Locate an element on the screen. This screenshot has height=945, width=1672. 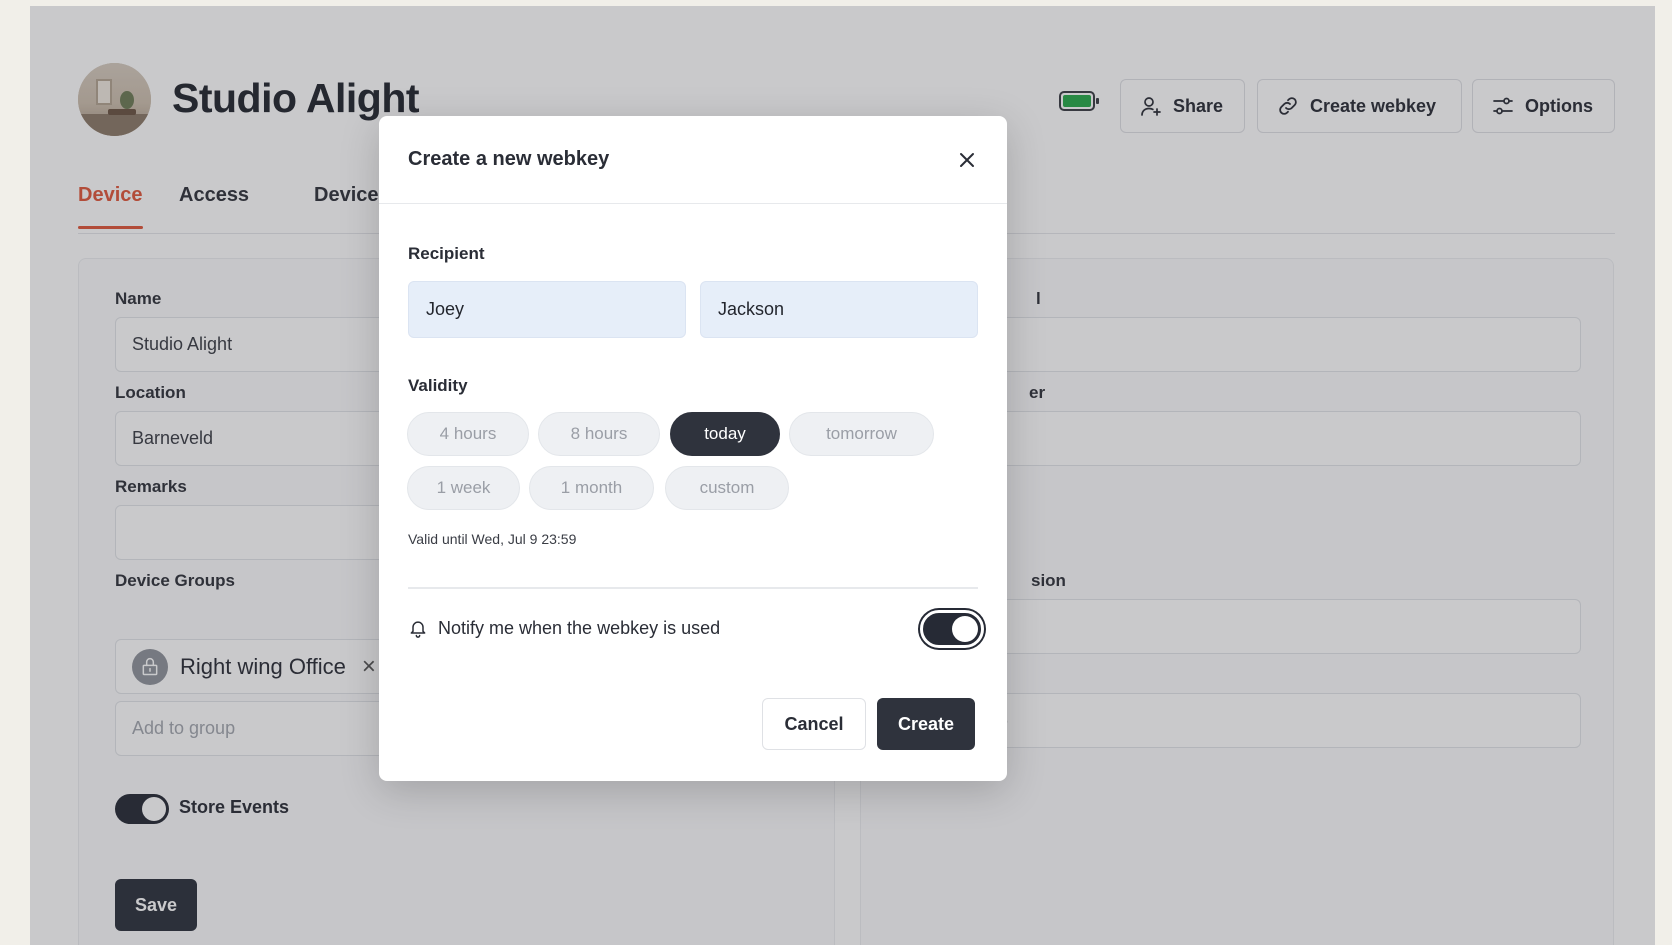
validity-chip-8-hours: 8 hours is located at coordinates (599, 434).